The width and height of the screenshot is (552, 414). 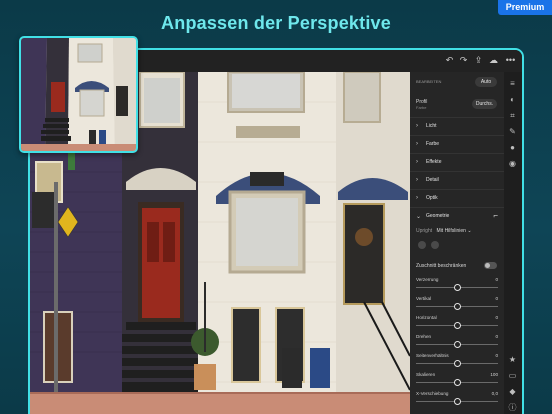 I want to click on cloud-icon: ☁, so click(x=493, y=60).